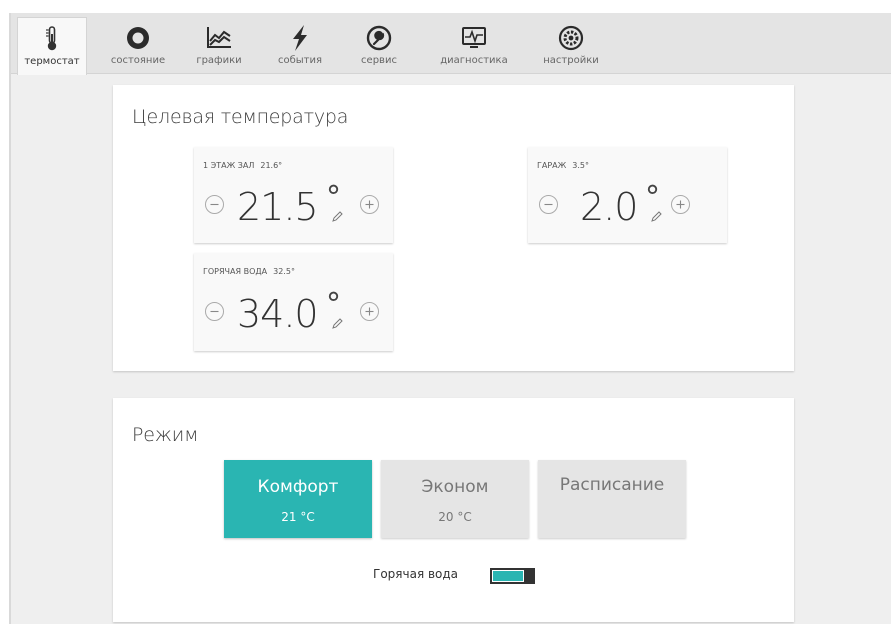 The width and height of the screenshot is (891, 624). I want to click on zone-header: ГОРЯЧАЯ ВОДА 32.5°, so click(249, 271).